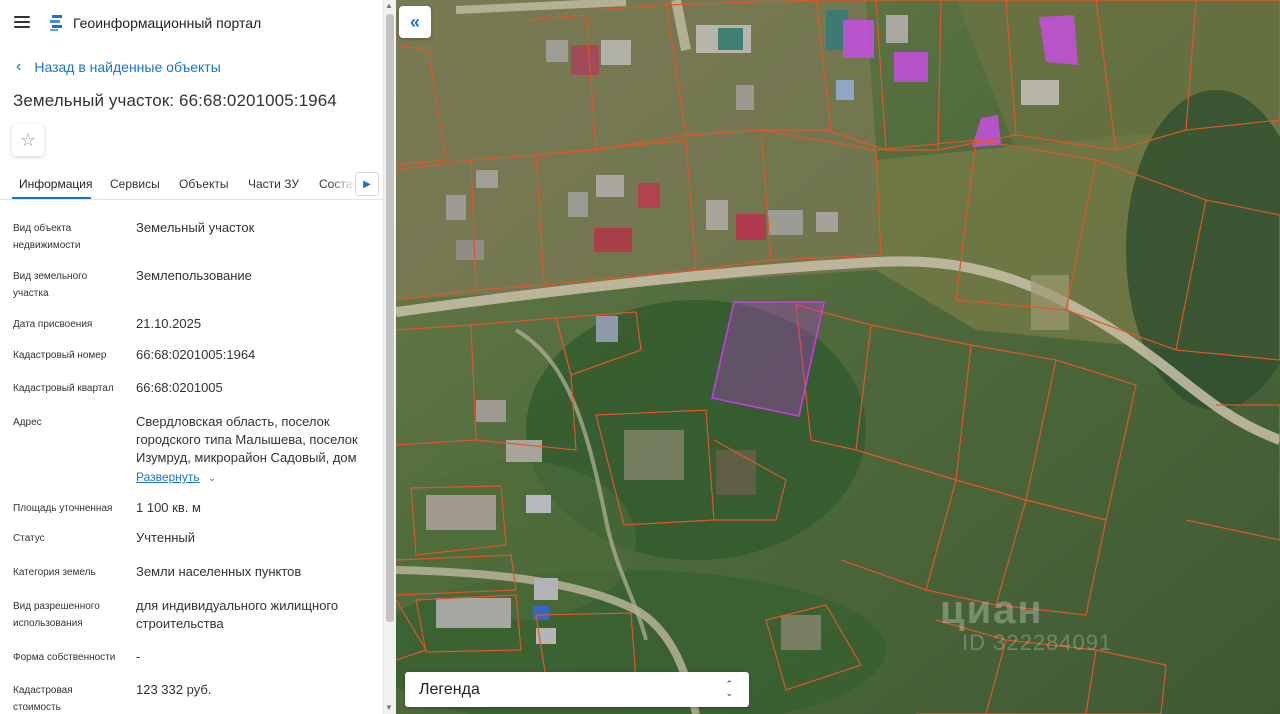 The height and width of the screenshot is (714, 1280). What do you see at coordinates (219, 571) in the screenshot?
I see `property-value: Земли населенных пунктов` at bounding box center [219, 571].